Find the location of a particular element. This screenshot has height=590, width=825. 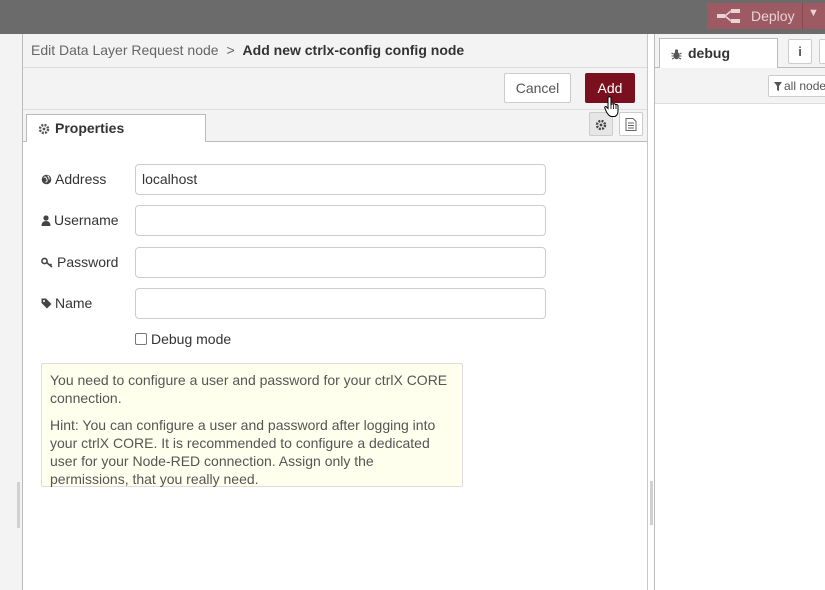

password-label: Password is located at coordinates (79, 262).